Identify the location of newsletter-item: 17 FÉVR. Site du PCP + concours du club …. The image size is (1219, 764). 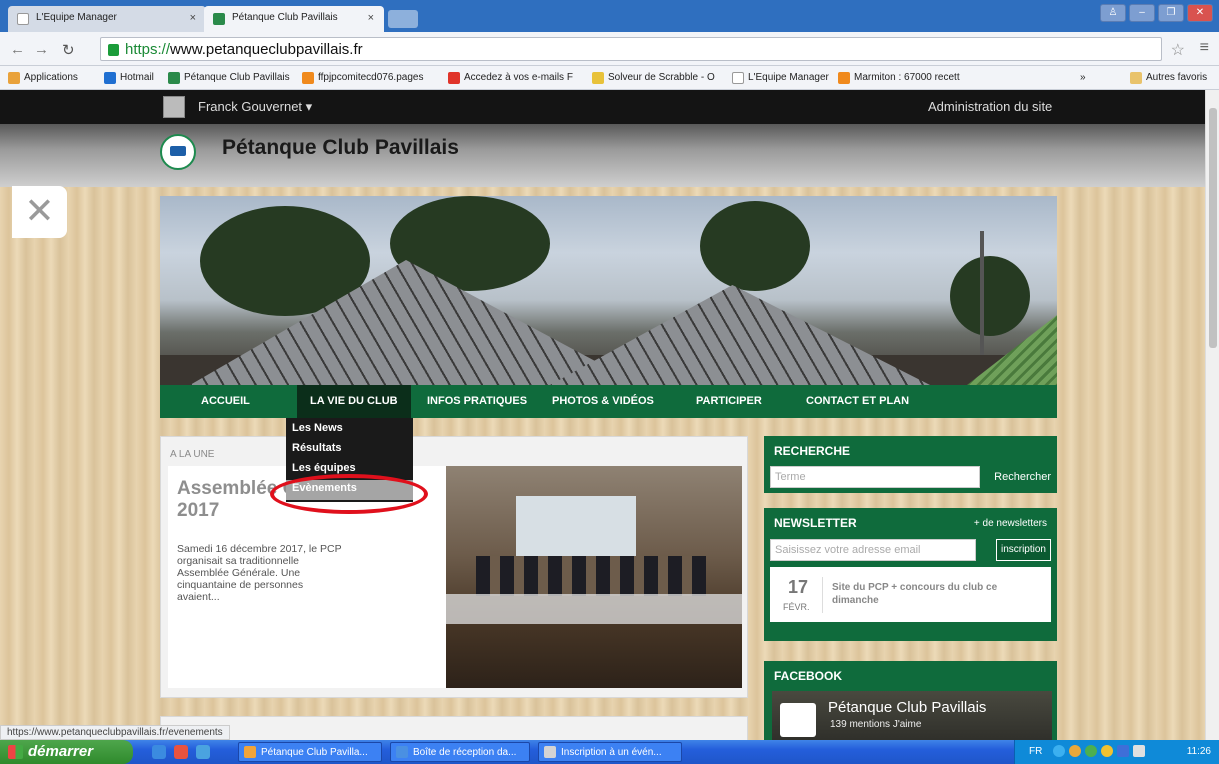
(910, 594).